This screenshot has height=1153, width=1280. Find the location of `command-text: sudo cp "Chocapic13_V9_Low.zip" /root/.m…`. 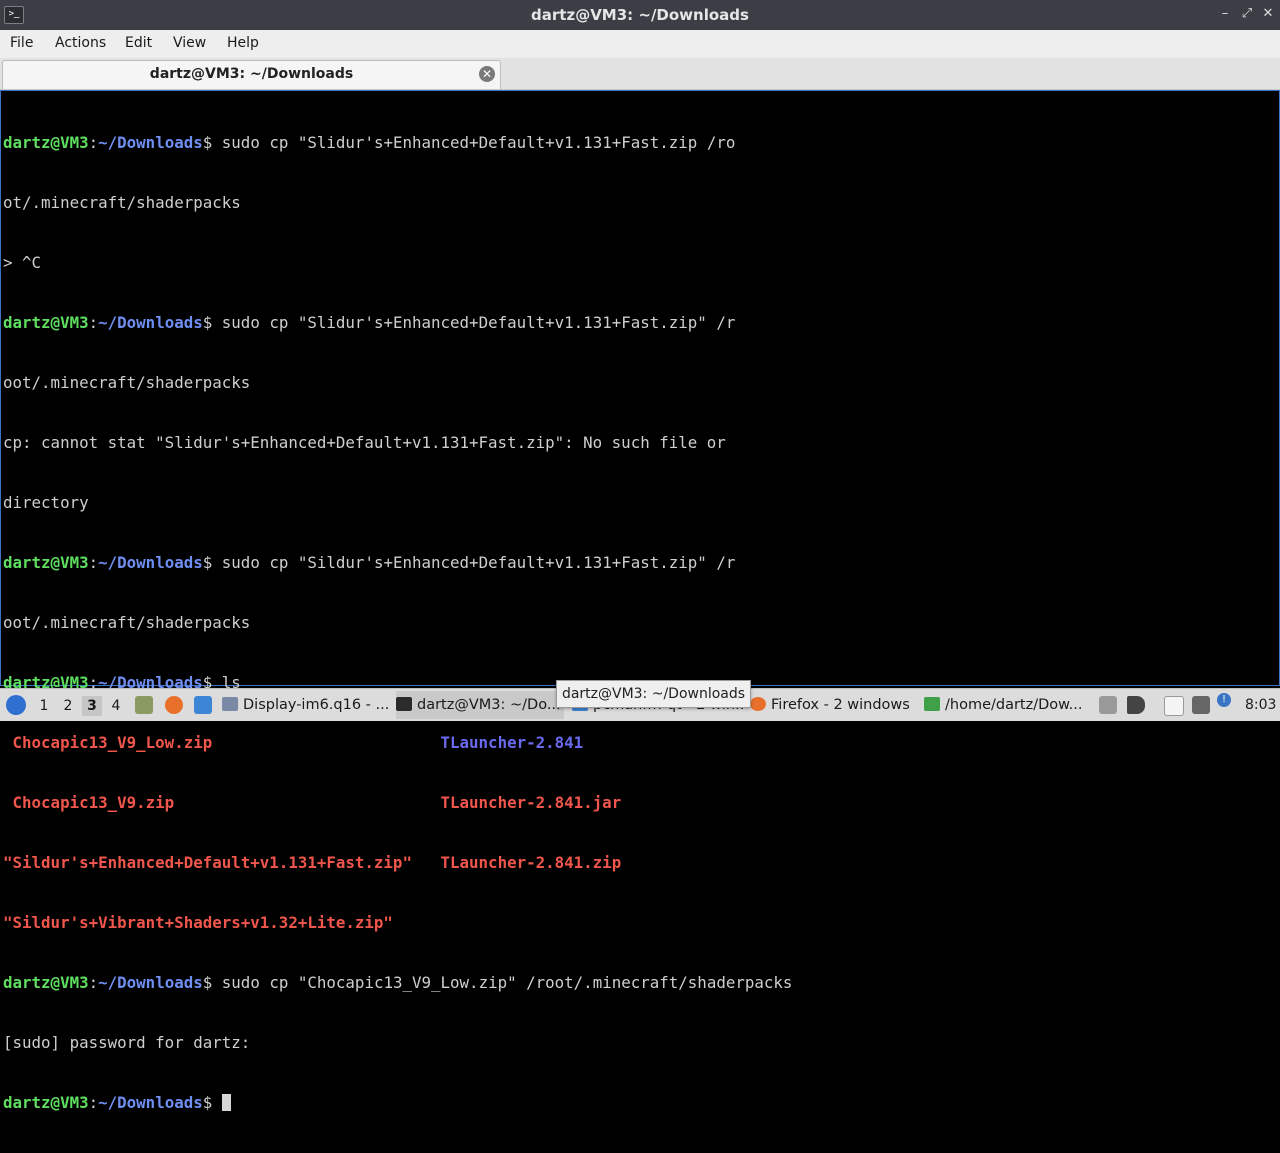

command-text: sudo cp "Chocapic13_V9_Low.zip" /root/.m… is located at coordinates (507, 982).